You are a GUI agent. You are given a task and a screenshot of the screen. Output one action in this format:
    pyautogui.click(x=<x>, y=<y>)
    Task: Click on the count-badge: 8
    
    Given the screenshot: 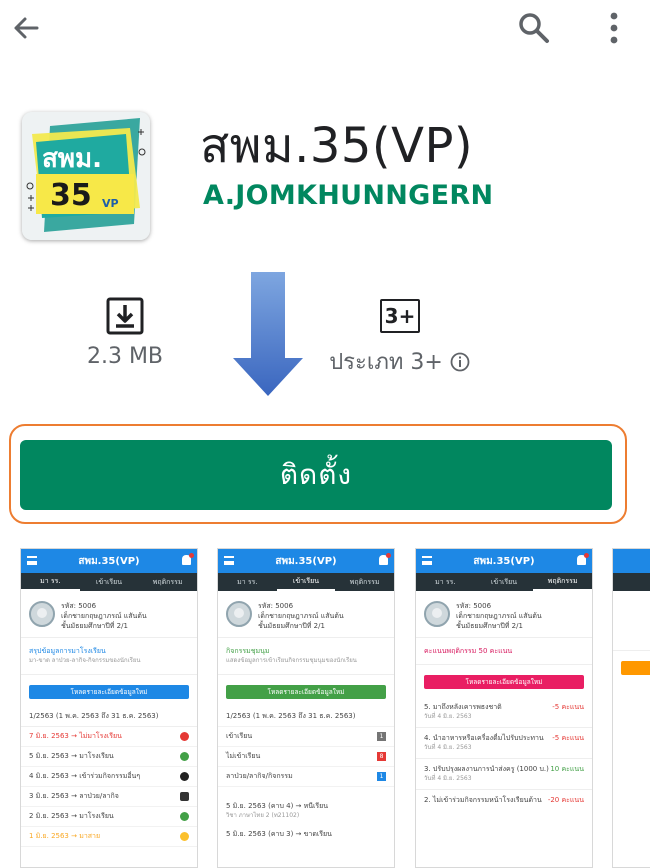 What is the action you would take?
    pyautogui.click(x=381, y=756)
    